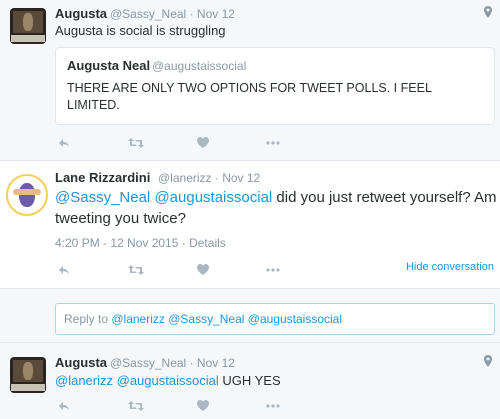 The image size is (500, 419). I want to click on tweet-text-line2: tweeting you twice?, so click(120, 218).